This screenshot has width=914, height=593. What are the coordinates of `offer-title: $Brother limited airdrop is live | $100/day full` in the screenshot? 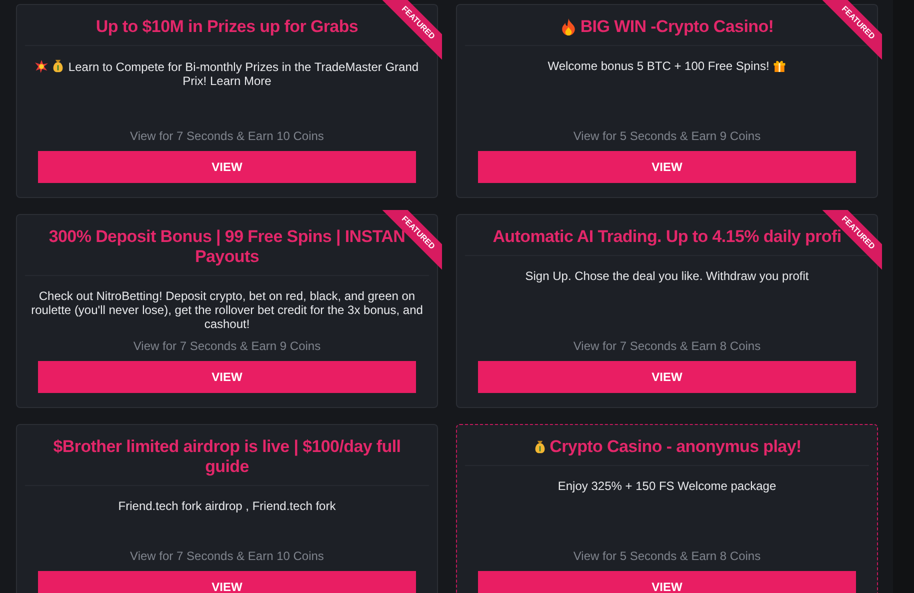 It's located at (227, 447).